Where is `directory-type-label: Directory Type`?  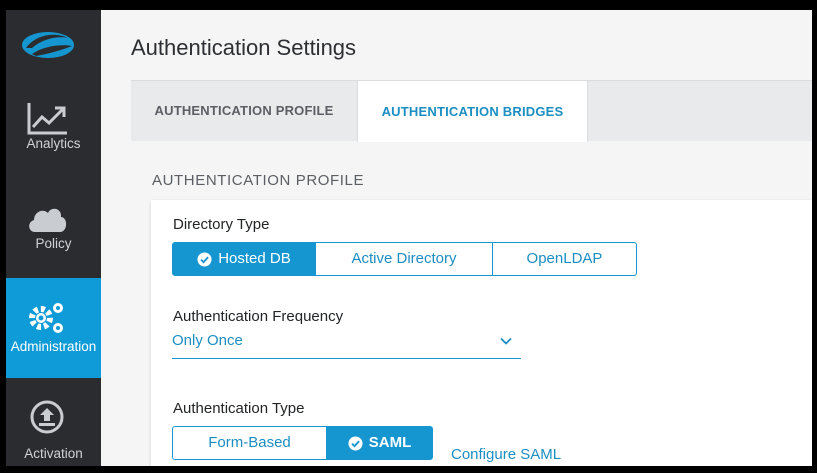 directory-type-label: Directory Type is located at coordinates (221, 224).